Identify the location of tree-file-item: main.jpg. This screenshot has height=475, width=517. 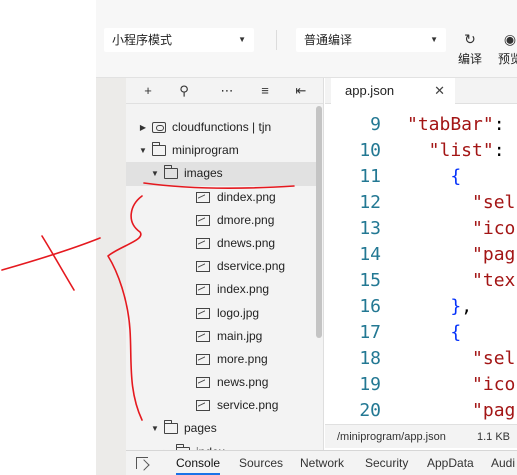
(221, 336).